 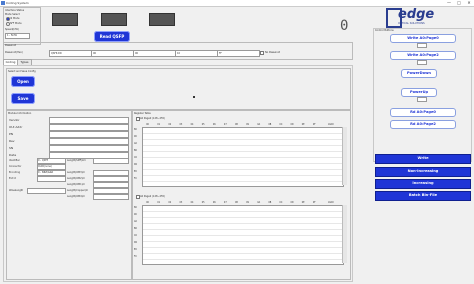 I want to click on page2-register-grid, so click(x=243, y=235).